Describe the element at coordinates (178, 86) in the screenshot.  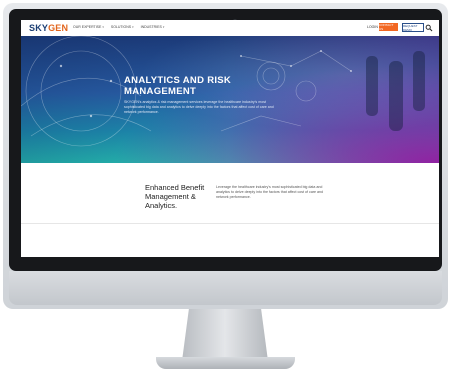
I see `hero-title: ANALYTICS AND RISK MANAGEMENT` at that location.